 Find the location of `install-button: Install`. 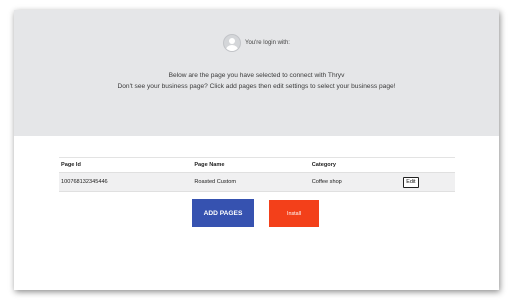

install-button: Install is located at coordinates (294, 213).